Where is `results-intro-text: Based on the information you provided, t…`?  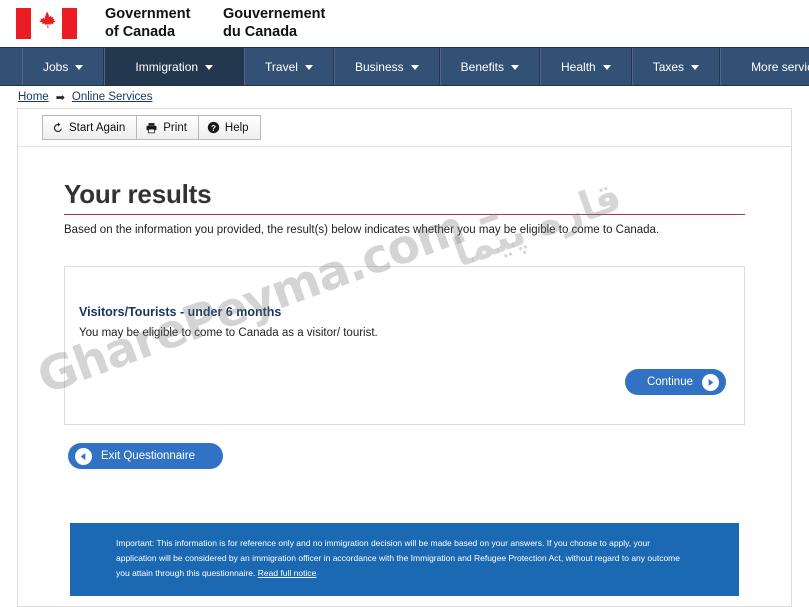
results-intro-text: Based on the information you provided, t… is located at coordinates (362, 230).